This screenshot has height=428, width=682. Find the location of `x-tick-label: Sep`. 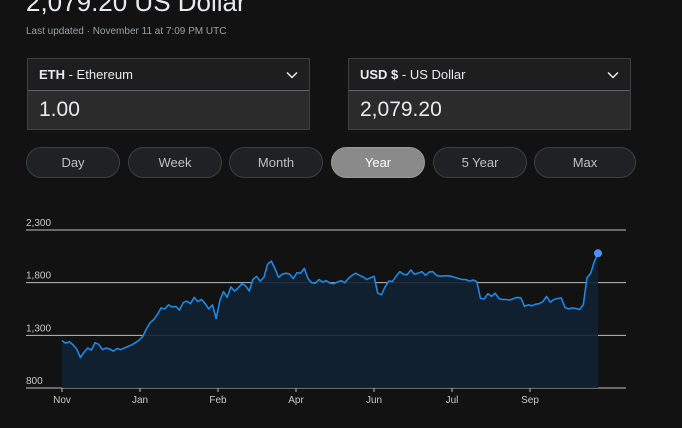

x-tick-label: Sep is located at coordinates (530, 400).